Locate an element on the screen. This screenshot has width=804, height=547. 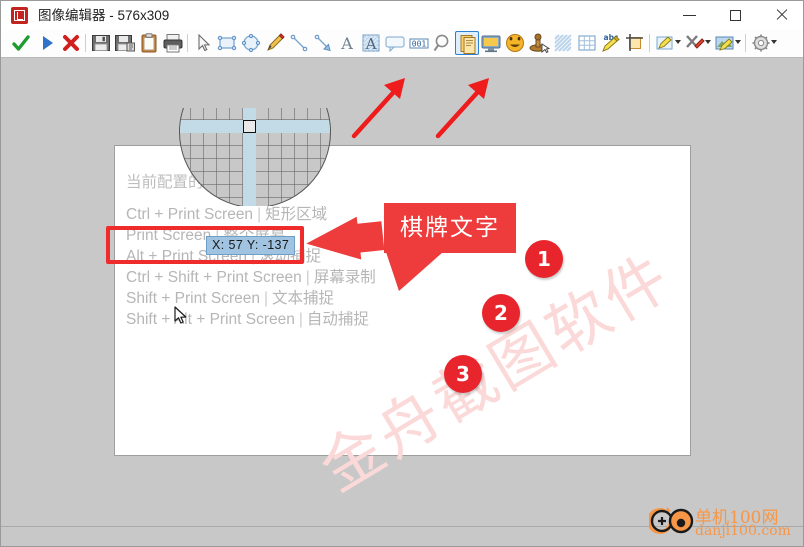
callout-icon is located at coordinates (395, 43).